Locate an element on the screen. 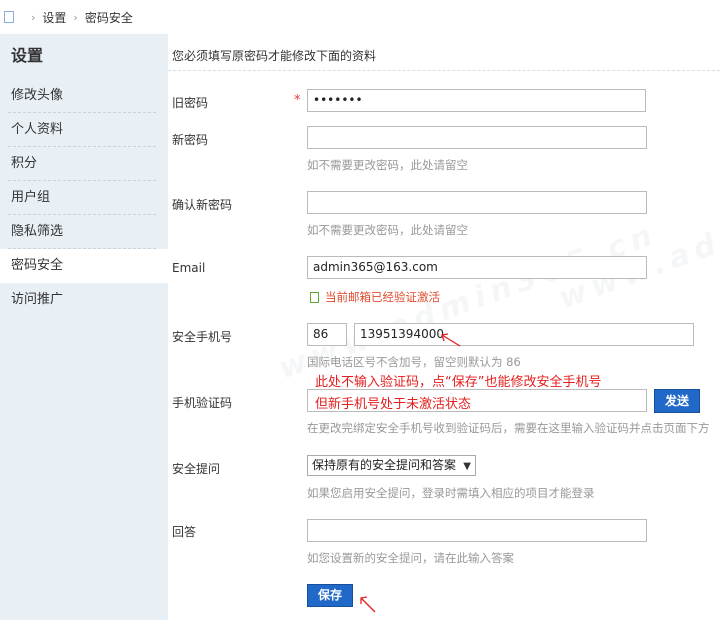 The height and width of the screenshot is (620, 720). sidebar-item-password-security: 密码安全 is located at coordinates (84, 266).